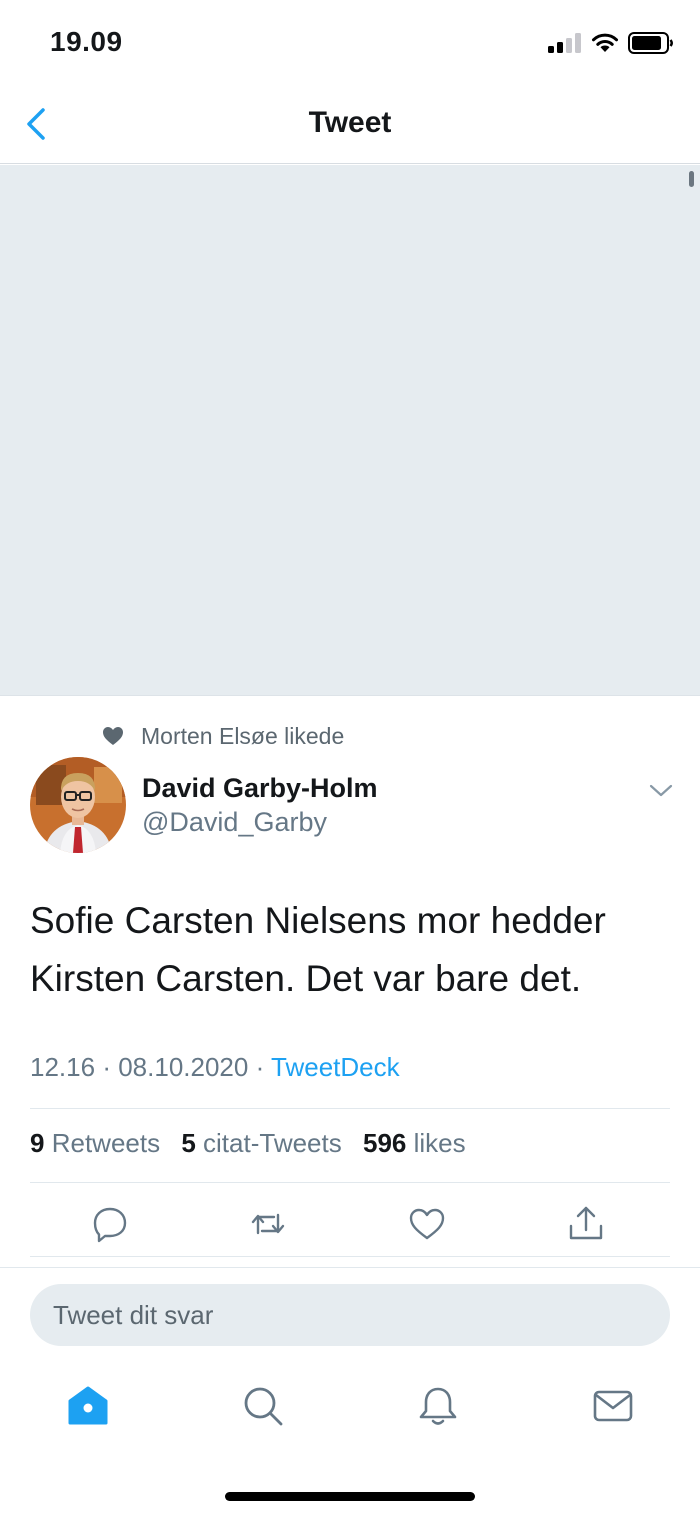 This screenshot has height=1516, width=700. I want to click on tweet-source-link: TweetDeck, so click(335, 1067).